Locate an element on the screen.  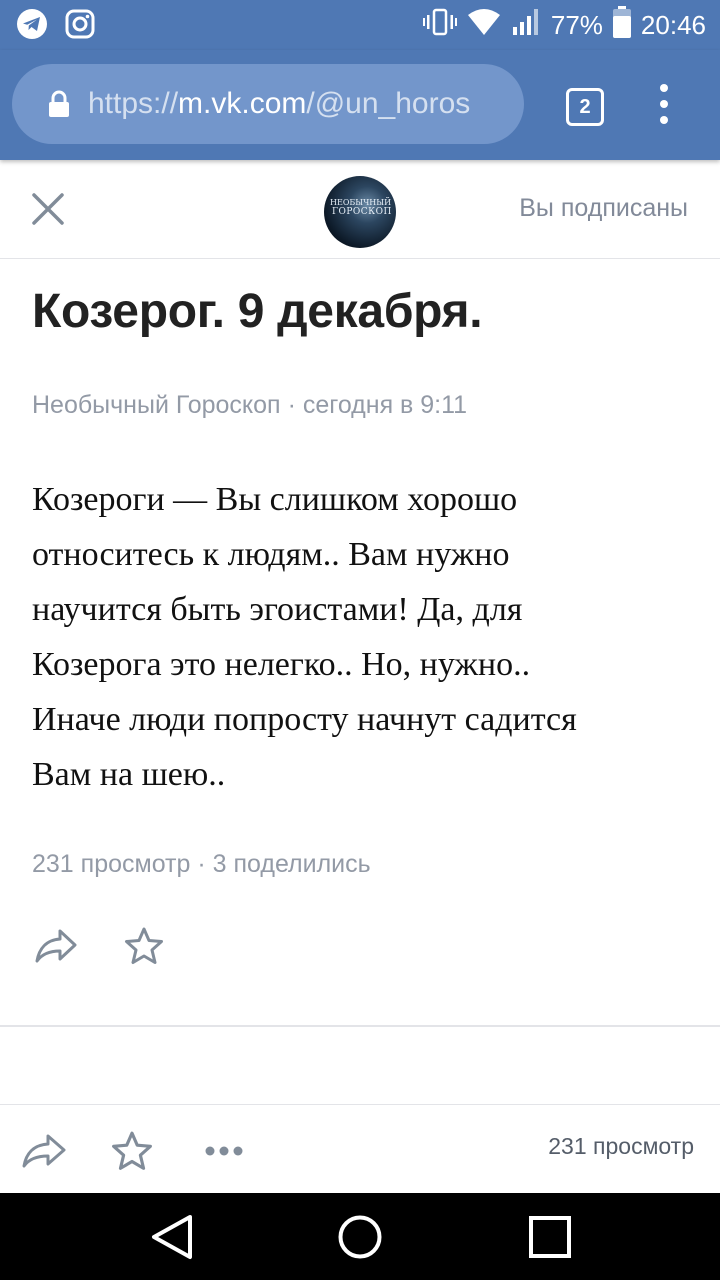
views-count: 231 просмотр is located at coordinates (111, 864).